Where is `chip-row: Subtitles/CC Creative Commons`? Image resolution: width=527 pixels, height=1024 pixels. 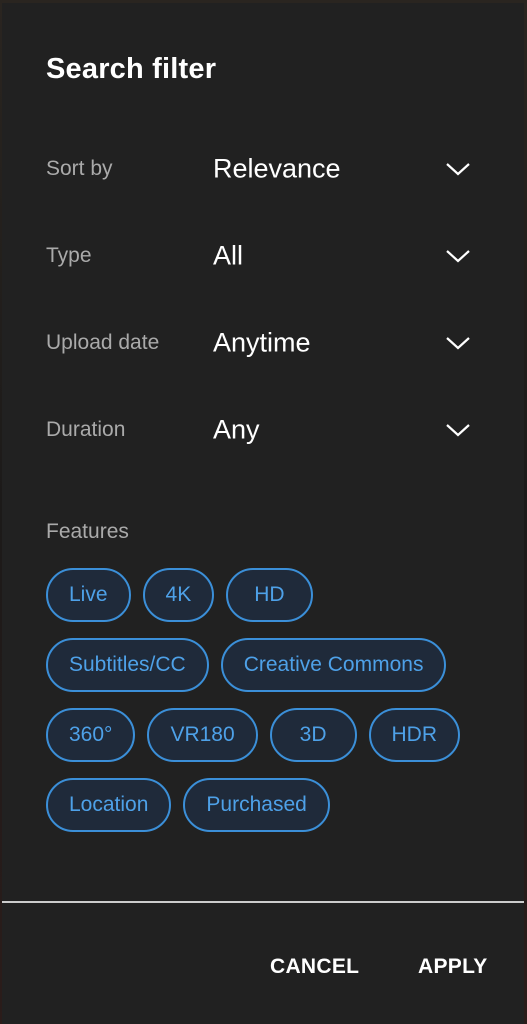
chip-row: Subtitles/CC Creative Commons is located at coordinates (266, 665).